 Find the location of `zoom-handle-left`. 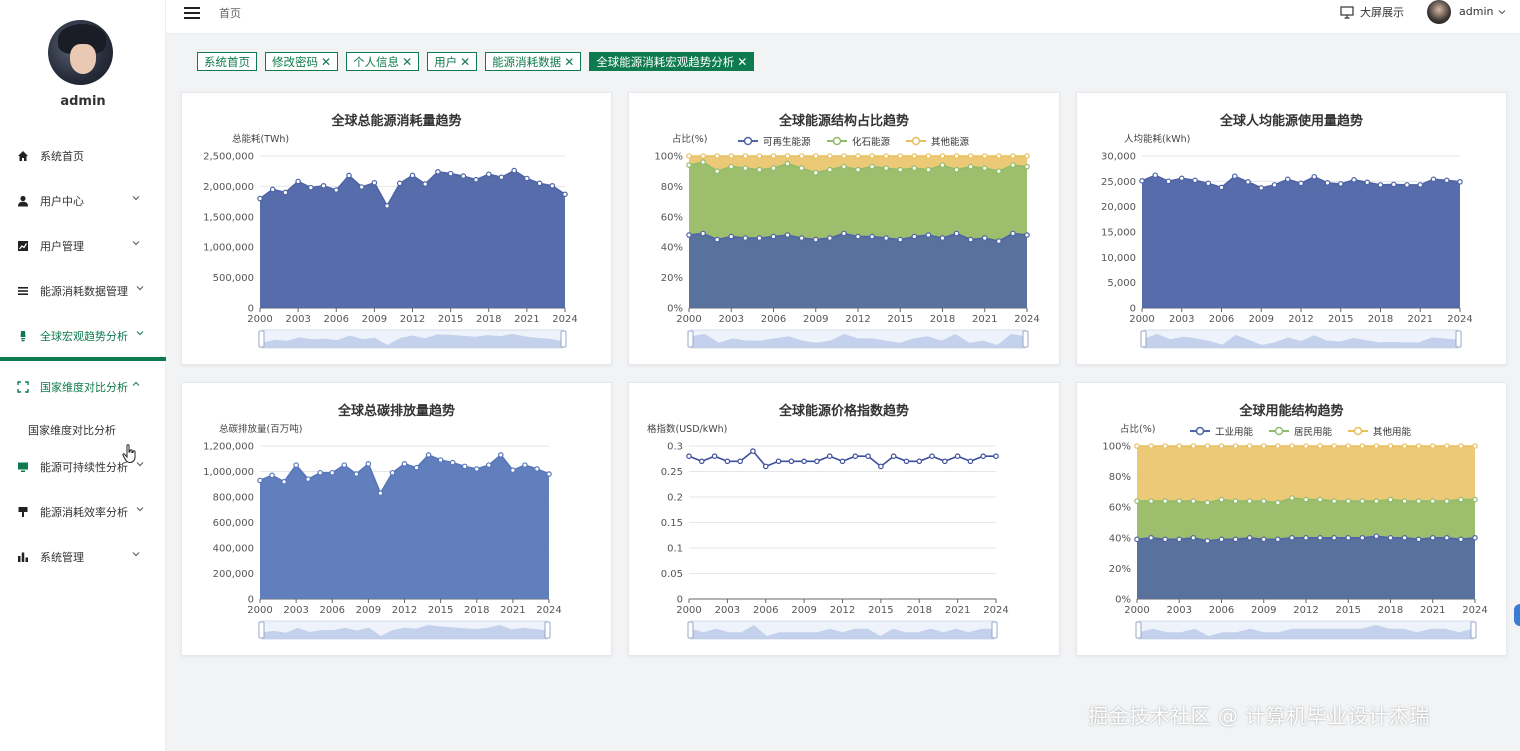

zoom-handle-left is located at coordinates (261, 339).